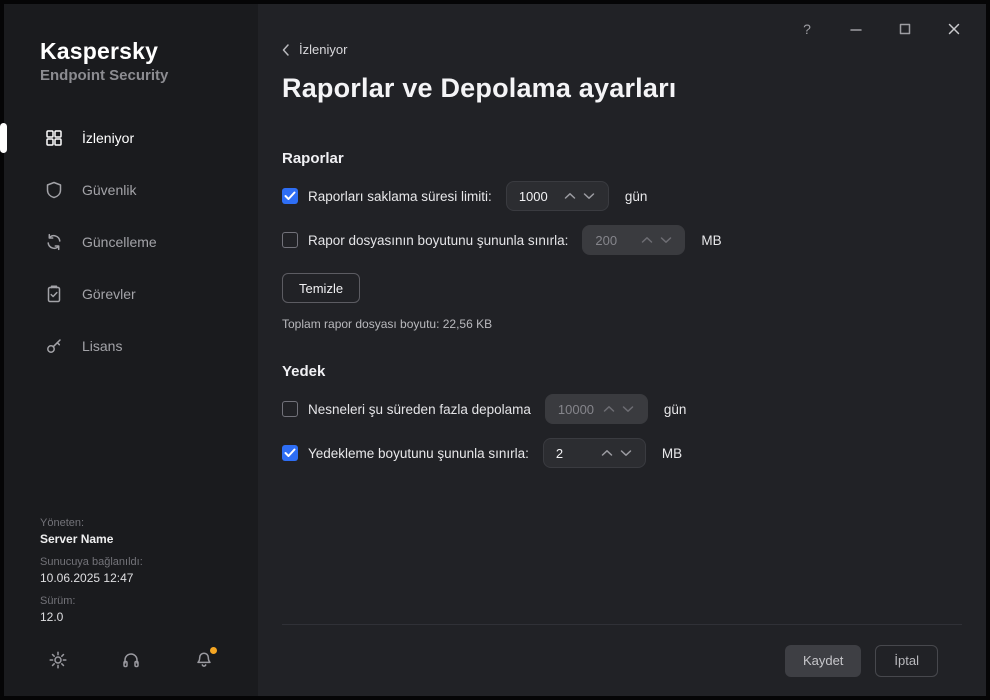  I want to click on monitoring-grid-icon, so click(54, 138).